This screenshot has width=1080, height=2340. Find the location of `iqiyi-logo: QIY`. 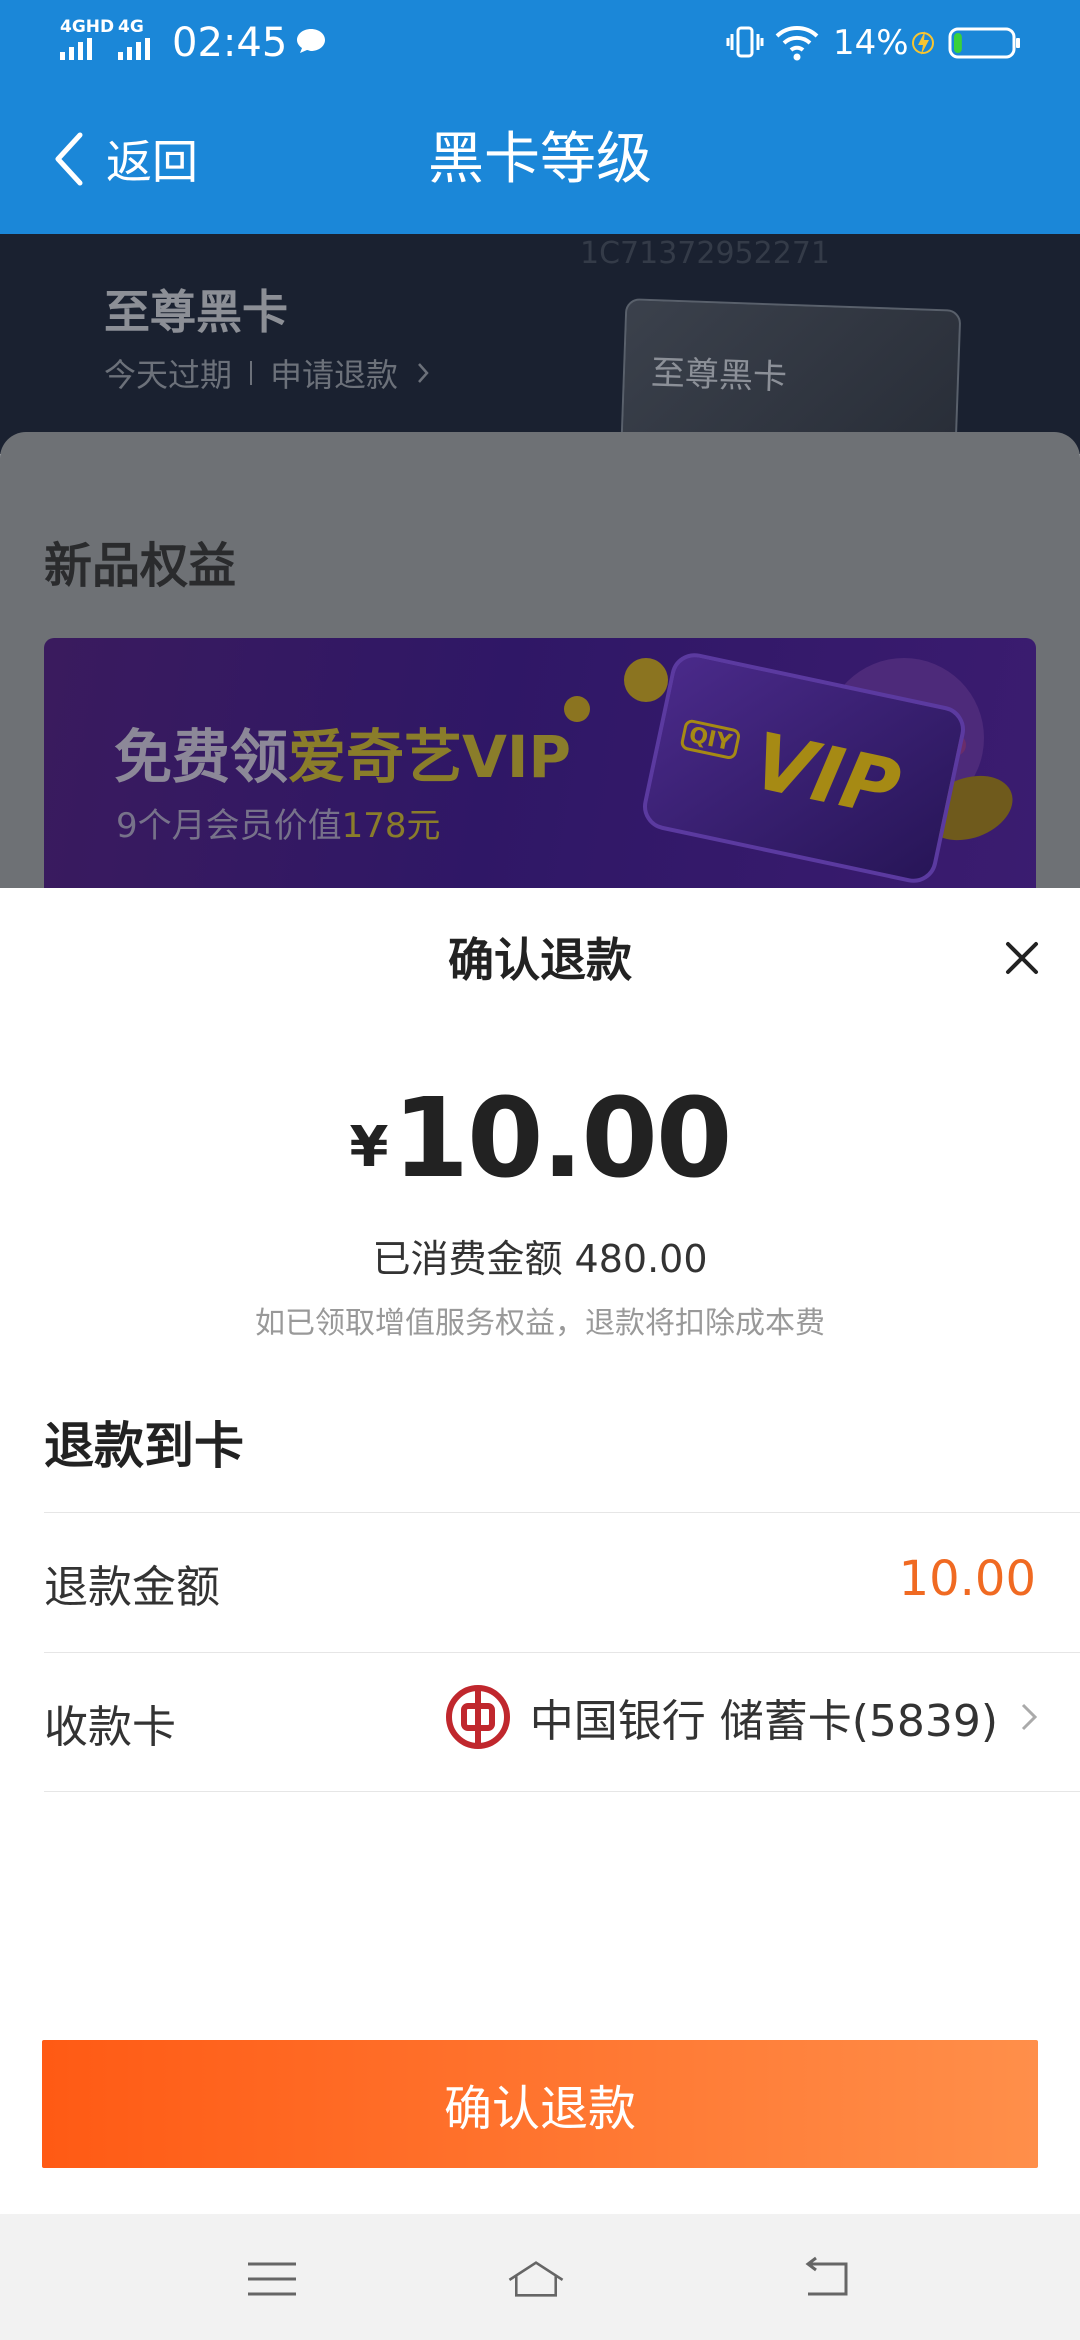

iqiyi-logo: QIY is located at coordinates (710, 739).